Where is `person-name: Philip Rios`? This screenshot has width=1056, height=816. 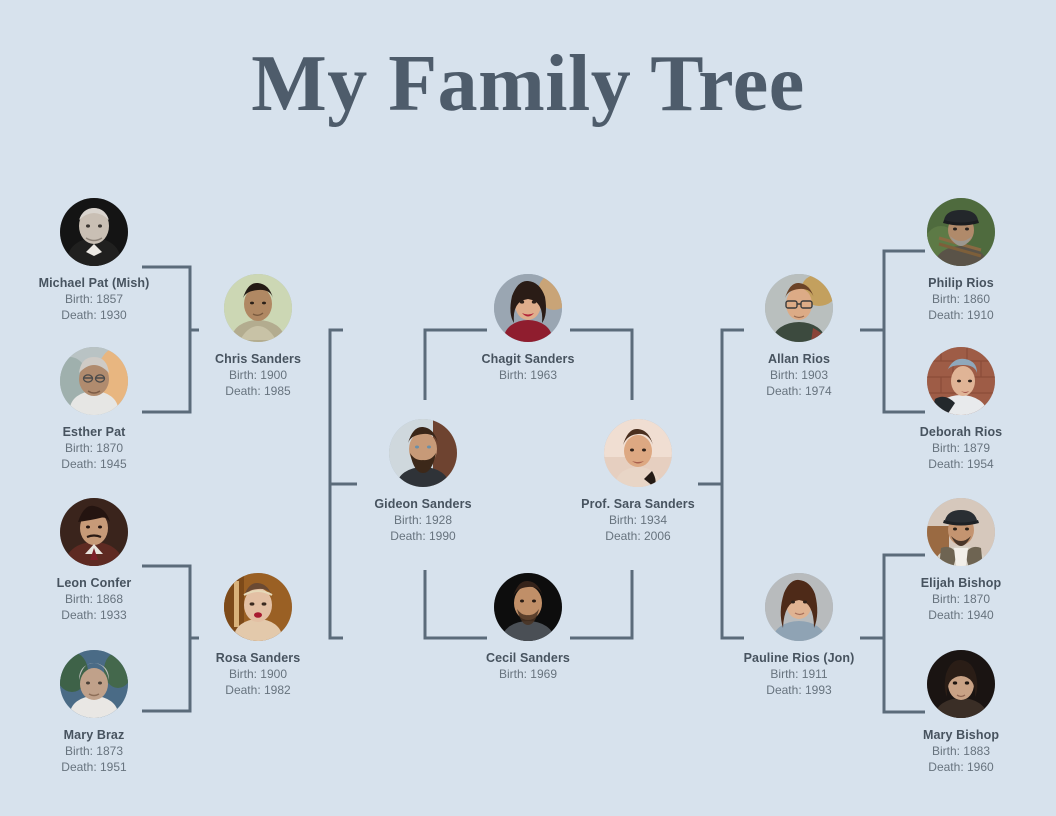
person-name: Philip Rios is located at coordinates (961, 283).